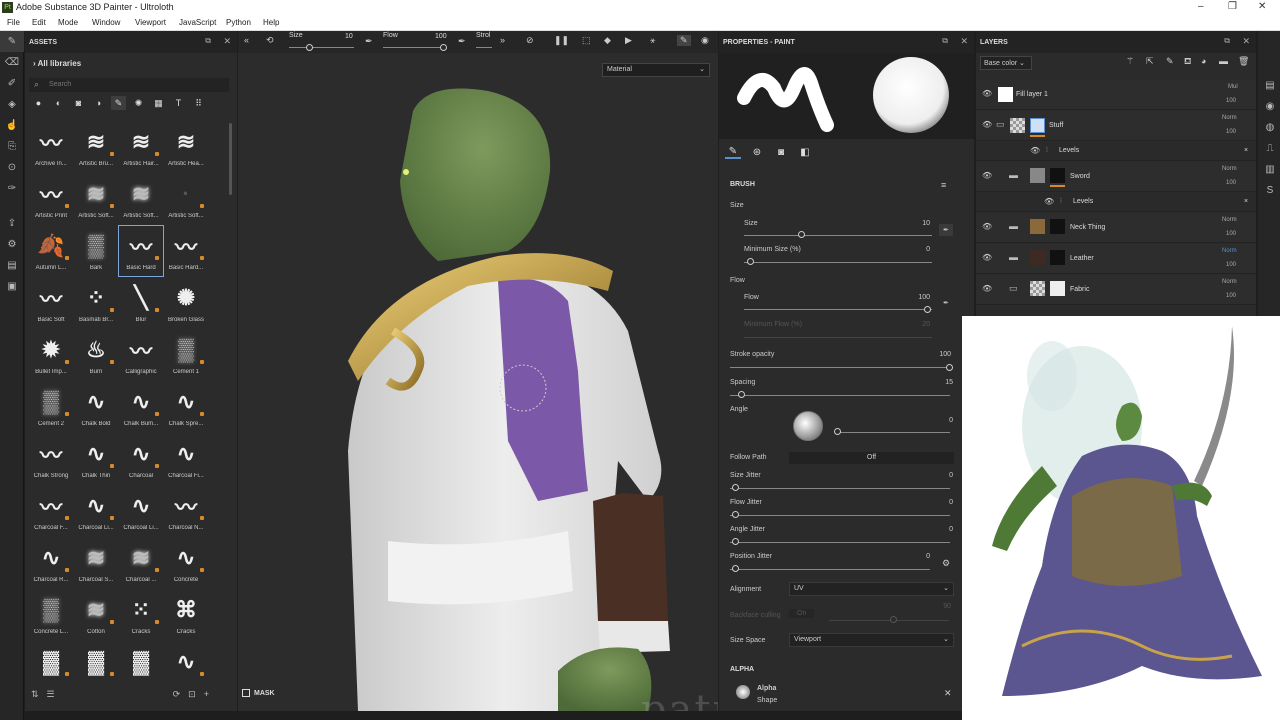  Describe the element at coordinates (12, 62) in the screenshot. I see `eraser-icon: ⌫` at that location.